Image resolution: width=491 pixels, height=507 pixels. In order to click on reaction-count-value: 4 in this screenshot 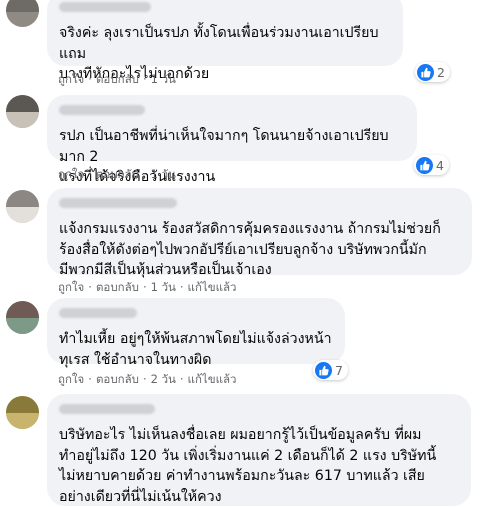, I will do `click(440, 165)`.